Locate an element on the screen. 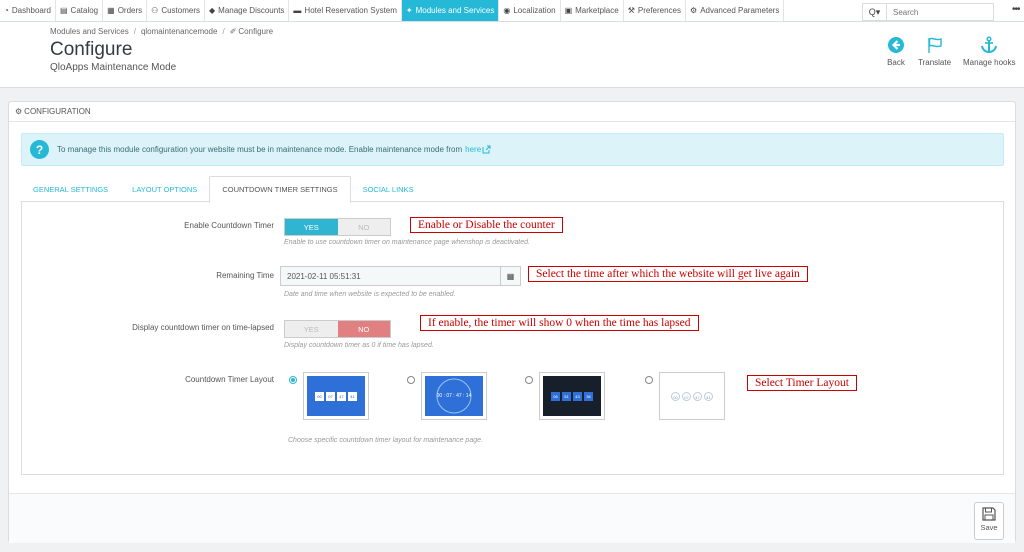 Image resolution: width=1024 pixels, height=552 pixels. panel-heading: ⚙ CONFIGURATION is located at coordinates (512, 112).